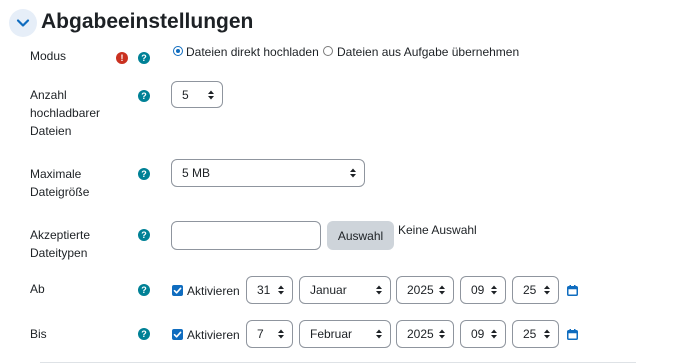 Image resolution: width=680 pixels, height=364 pixels. I want to click on ab-hour-value: 09, so click(478, 290).